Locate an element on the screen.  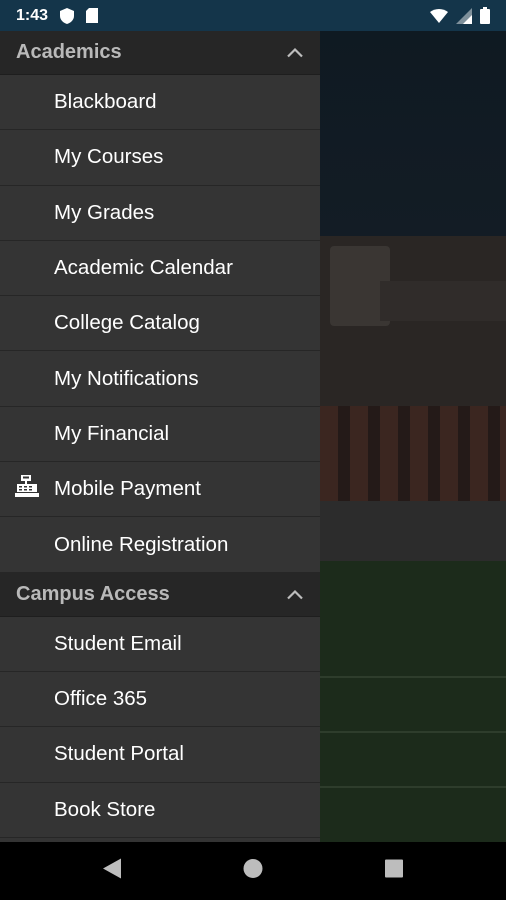
menu-item-my-grades: My Grades is located at coordinates (160, 213).